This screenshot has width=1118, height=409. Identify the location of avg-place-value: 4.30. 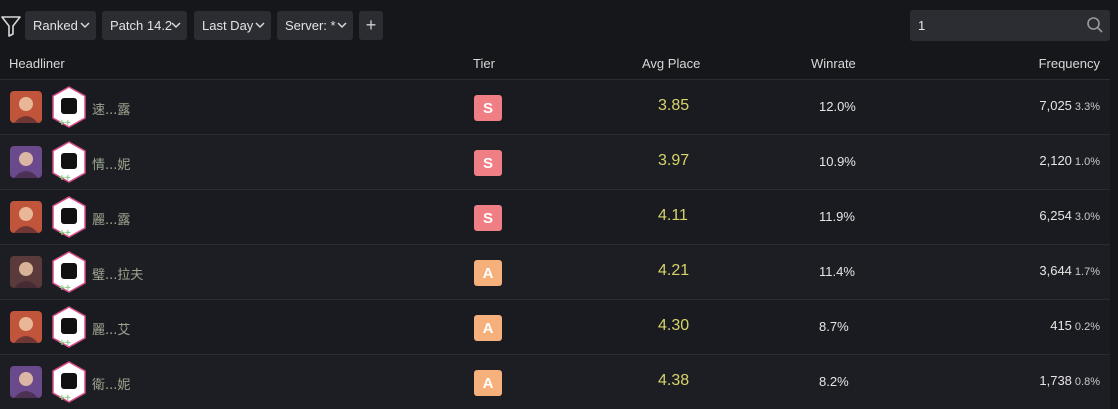
(674, 325).